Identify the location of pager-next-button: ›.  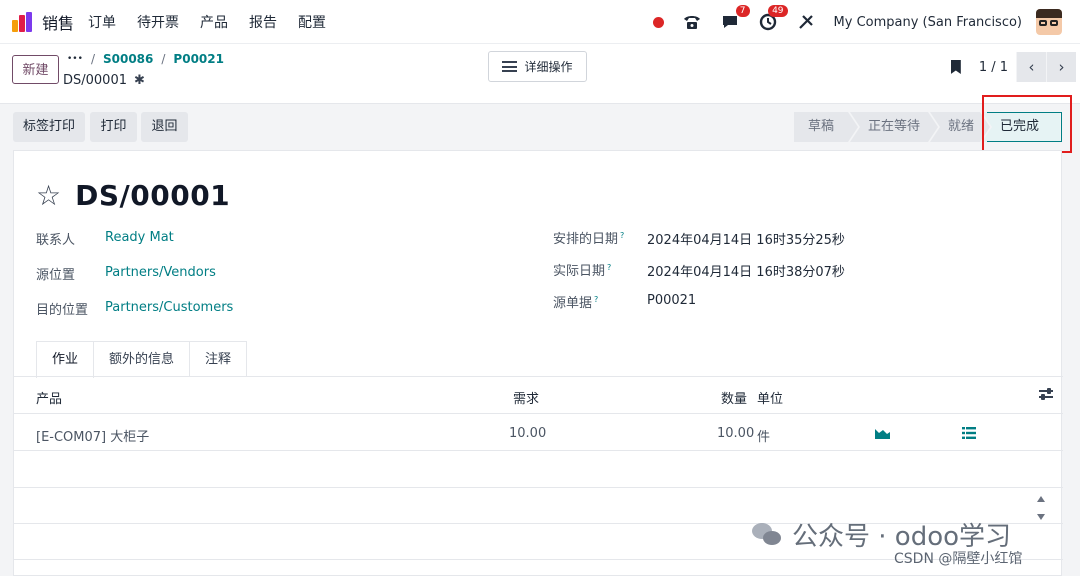
(1061, 67).